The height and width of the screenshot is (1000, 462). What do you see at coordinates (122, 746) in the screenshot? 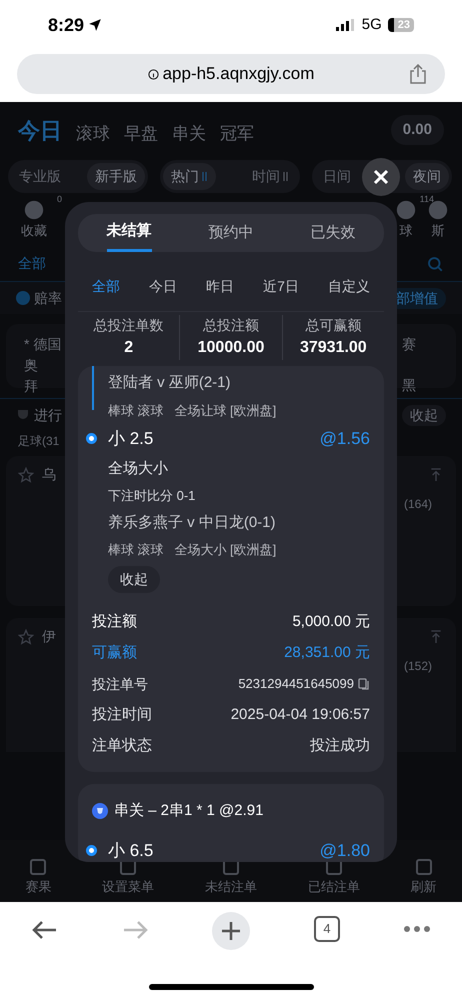
I see `detail-label: 注单状态` at bounding box center [122, 746].